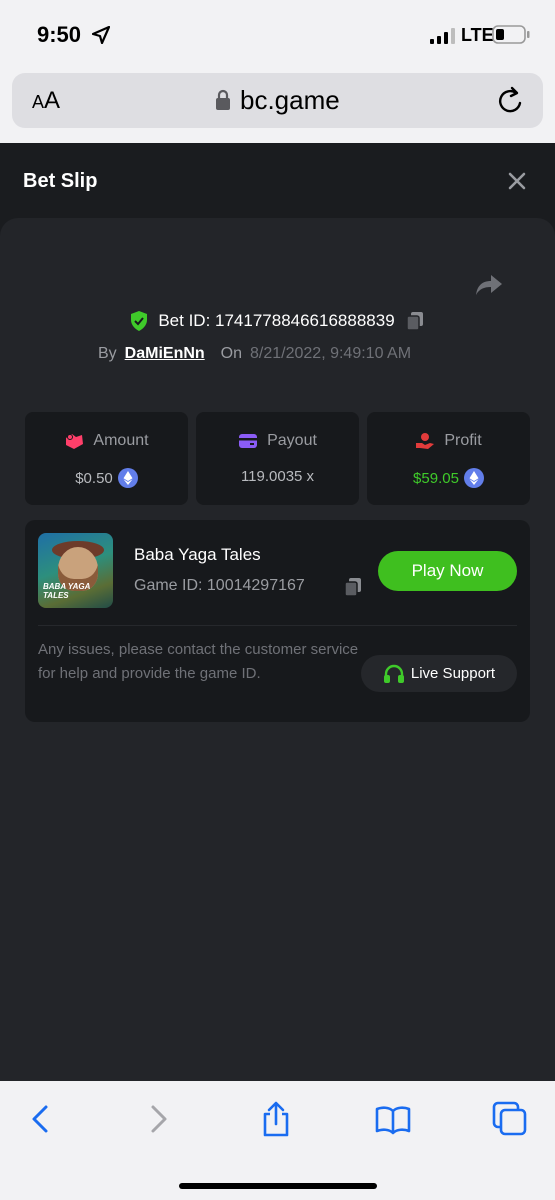 The height and width of the screenshot is (1200, 555). What do you see at coordinates (353, 587) in the screenshot?
I see `copy-game-id-icon` at bounding box center [353, 587].